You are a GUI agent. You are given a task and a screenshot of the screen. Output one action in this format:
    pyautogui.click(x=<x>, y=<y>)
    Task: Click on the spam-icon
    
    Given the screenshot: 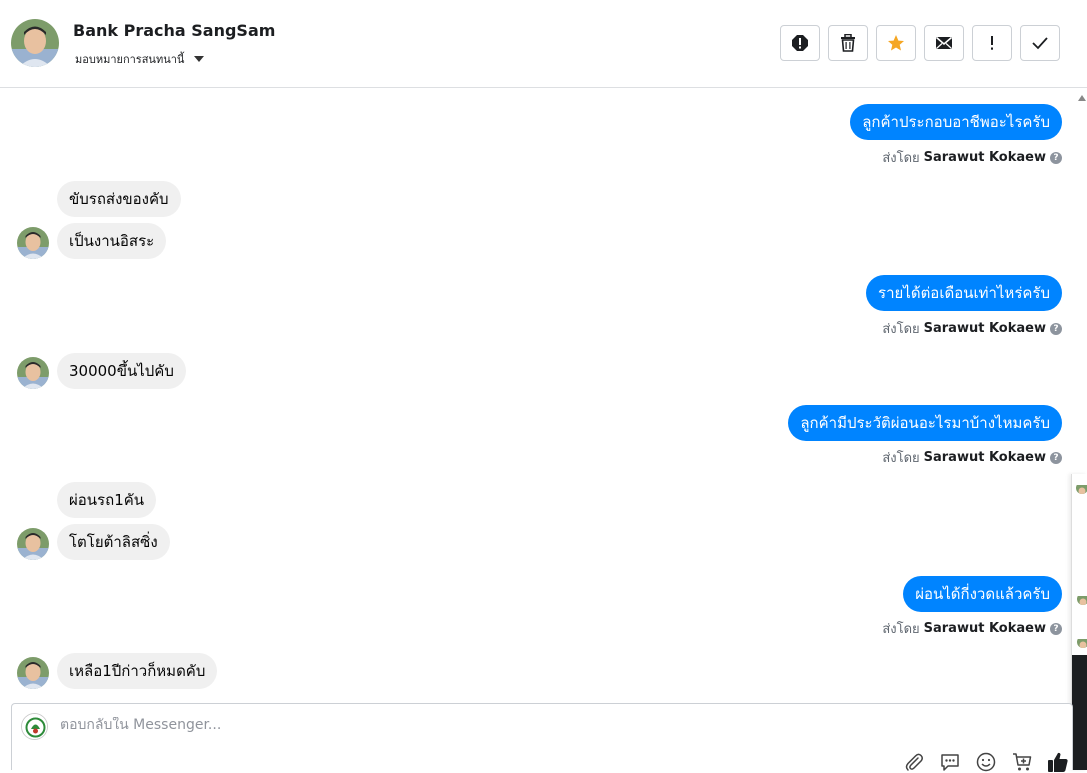 What is the action you would take?
    pyautogui.click(x=800, y=43)
    